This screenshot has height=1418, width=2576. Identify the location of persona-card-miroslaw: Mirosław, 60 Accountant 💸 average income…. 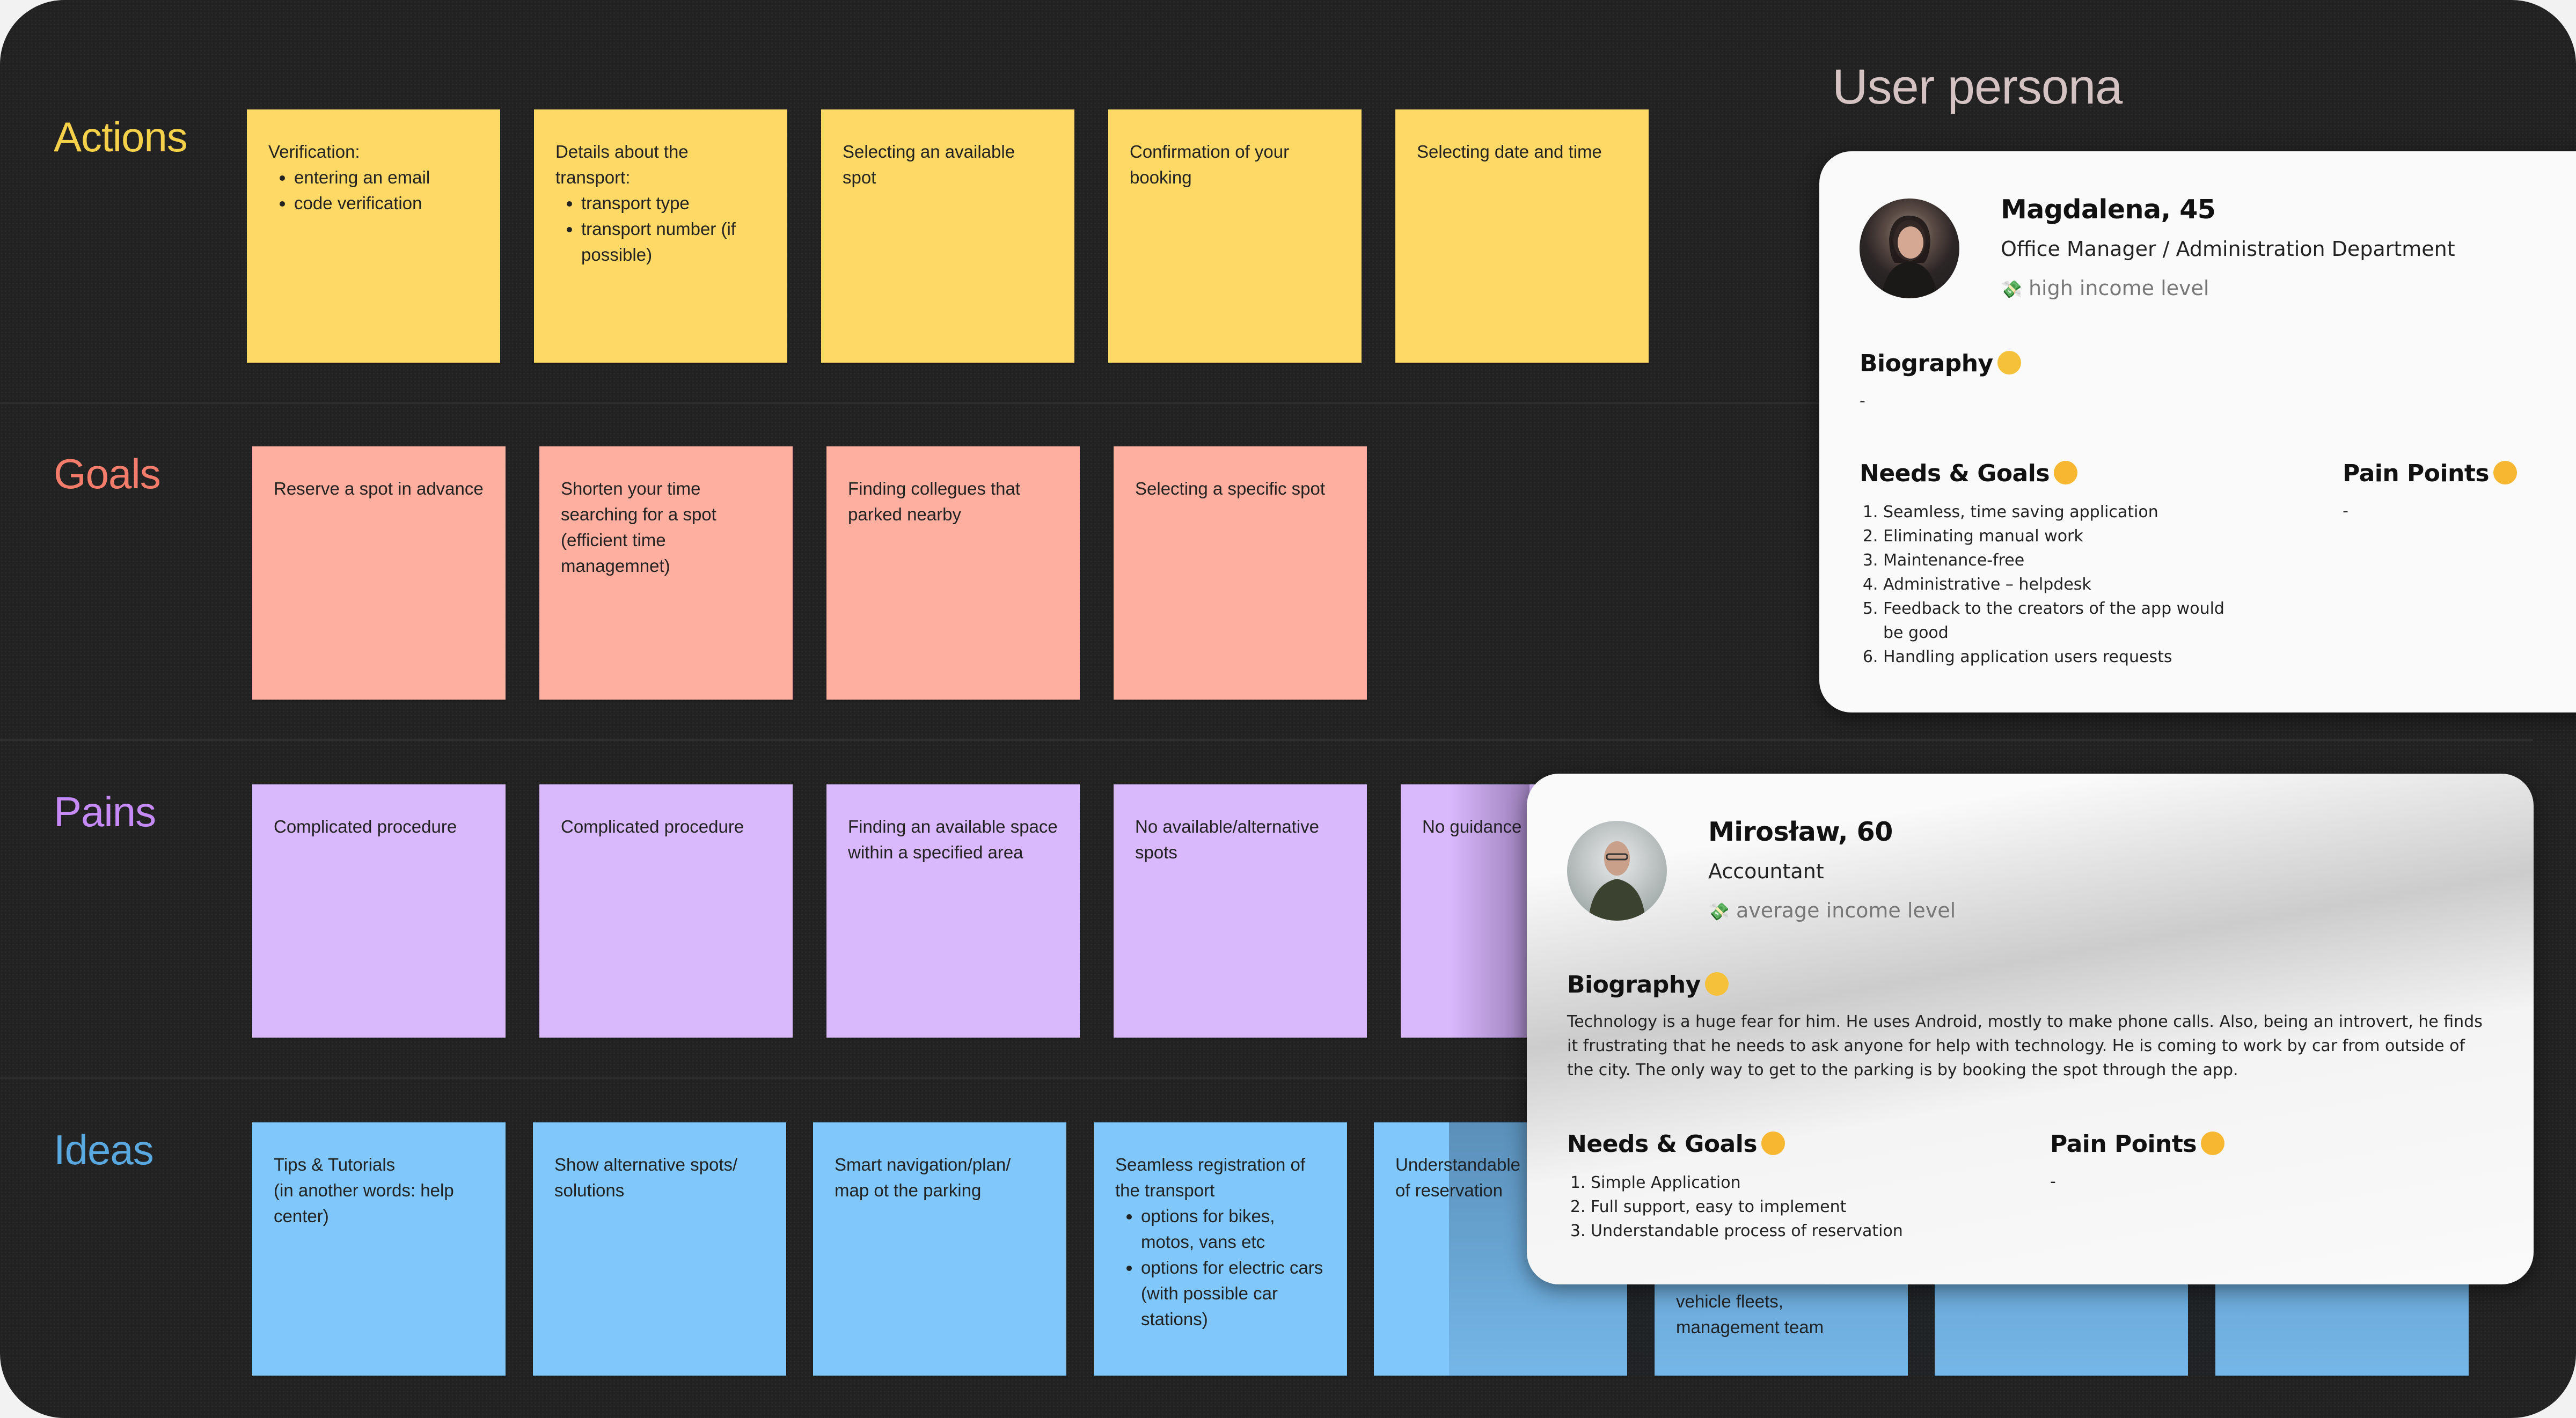
(2030, 1029).